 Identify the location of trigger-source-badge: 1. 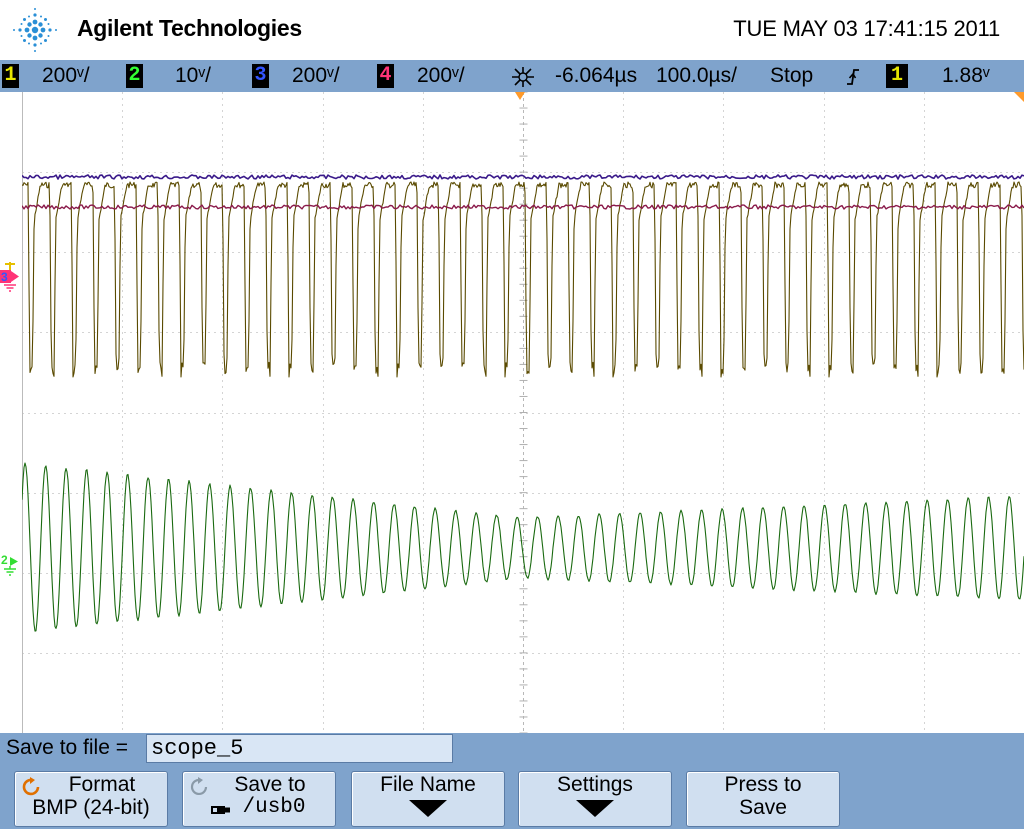
(897, 76).